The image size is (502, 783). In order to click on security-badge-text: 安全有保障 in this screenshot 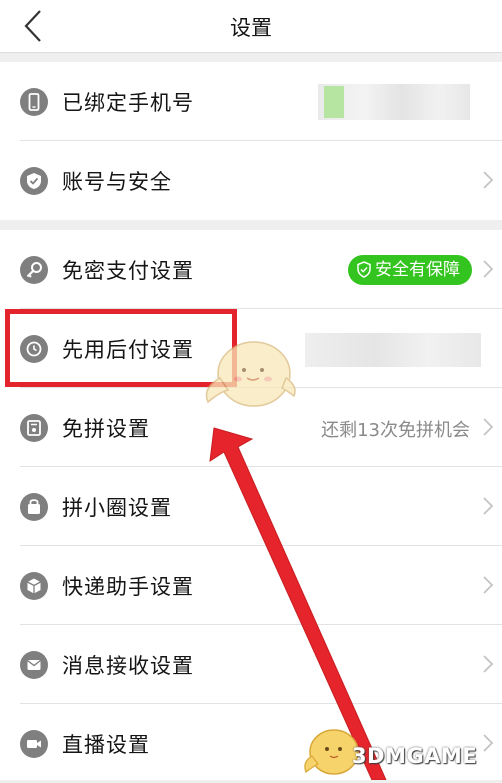, I will do `click(417, 270)`.